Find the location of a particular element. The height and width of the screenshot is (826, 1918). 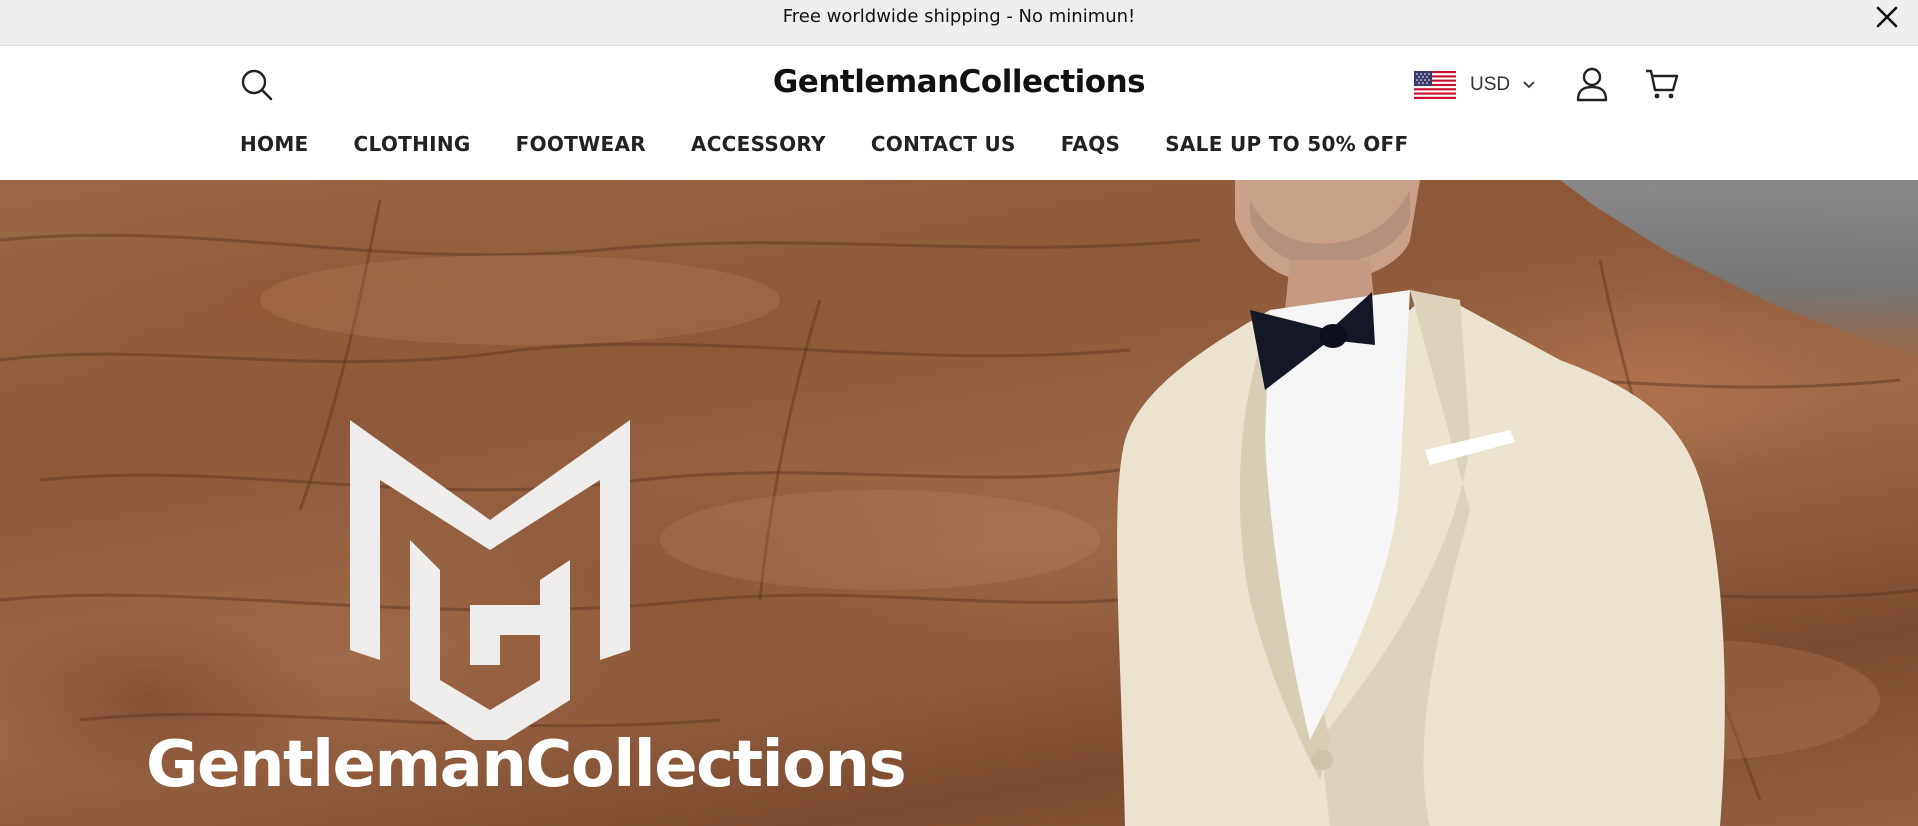

nav-item-clothing: CLOTHING is located at coordinates (412, 144).